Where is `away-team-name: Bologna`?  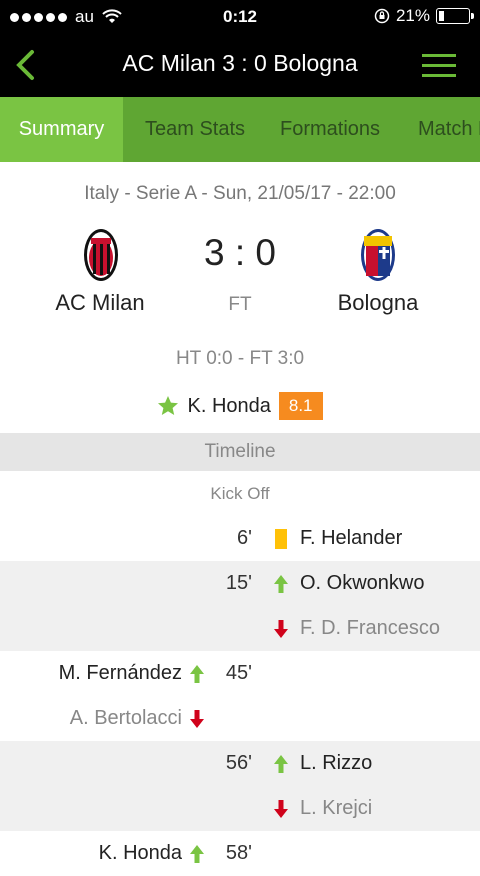 away-team-name: Bologna is located at coordinates (378, 303).